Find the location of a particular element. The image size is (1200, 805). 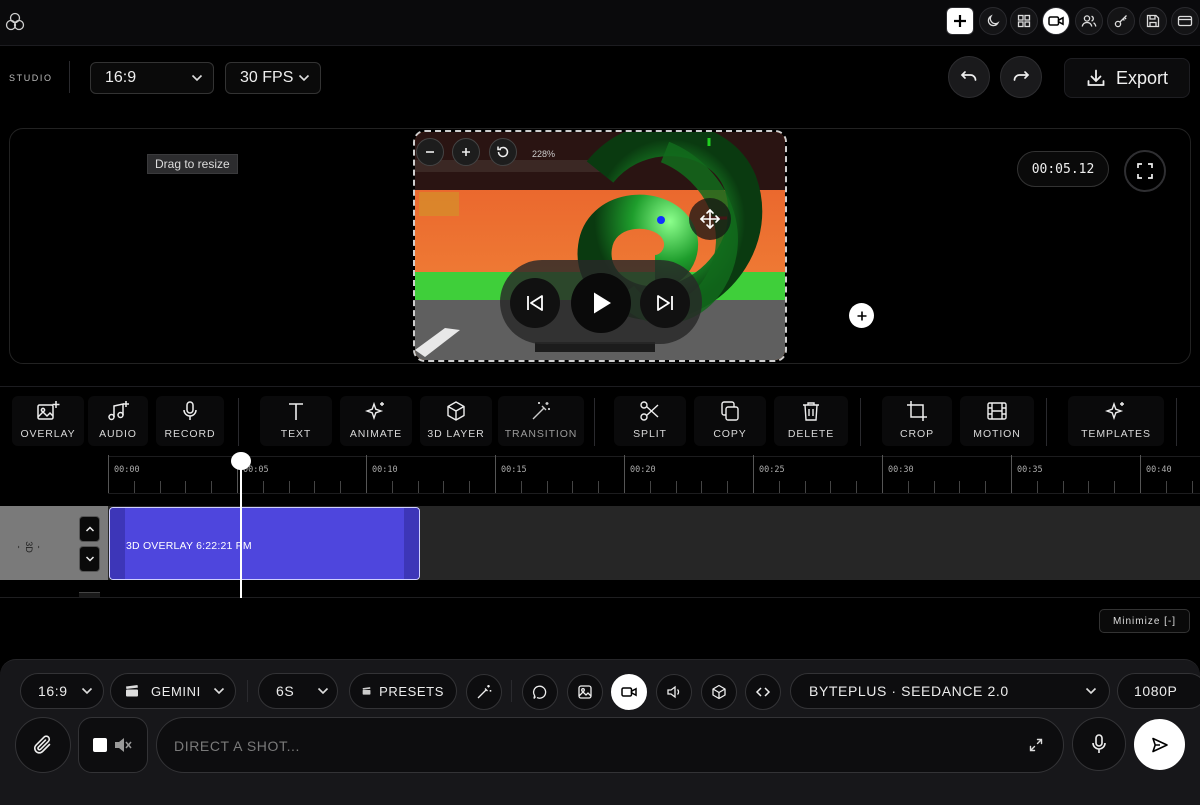

move-track-up-button is located at coordinates (89, 529).